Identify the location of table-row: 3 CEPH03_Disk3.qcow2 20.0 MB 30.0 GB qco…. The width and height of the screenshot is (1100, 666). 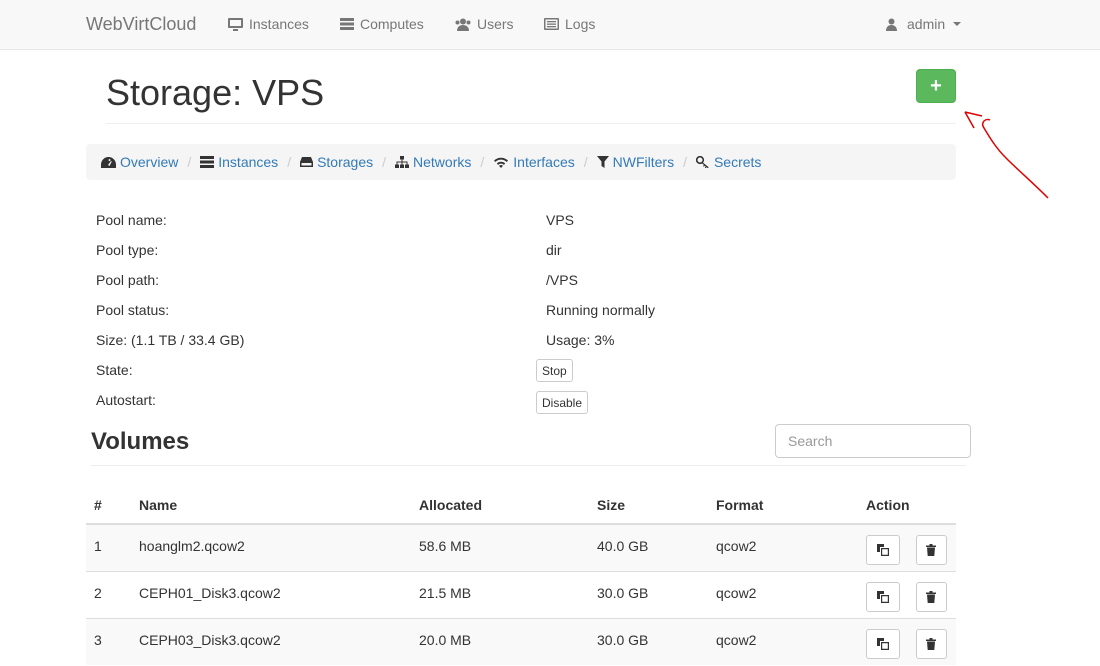
(521, 641).